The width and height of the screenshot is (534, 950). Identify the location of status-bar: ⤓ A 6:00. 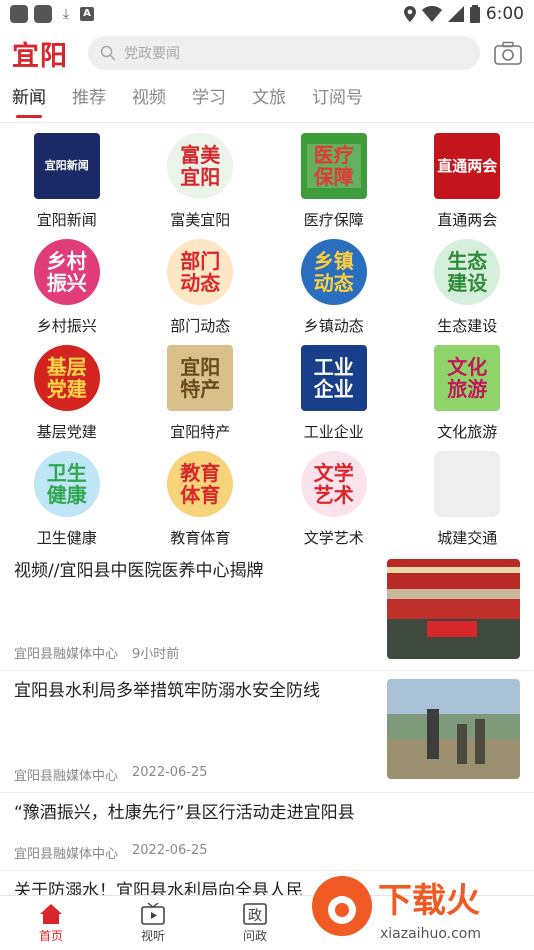
(267, 14).